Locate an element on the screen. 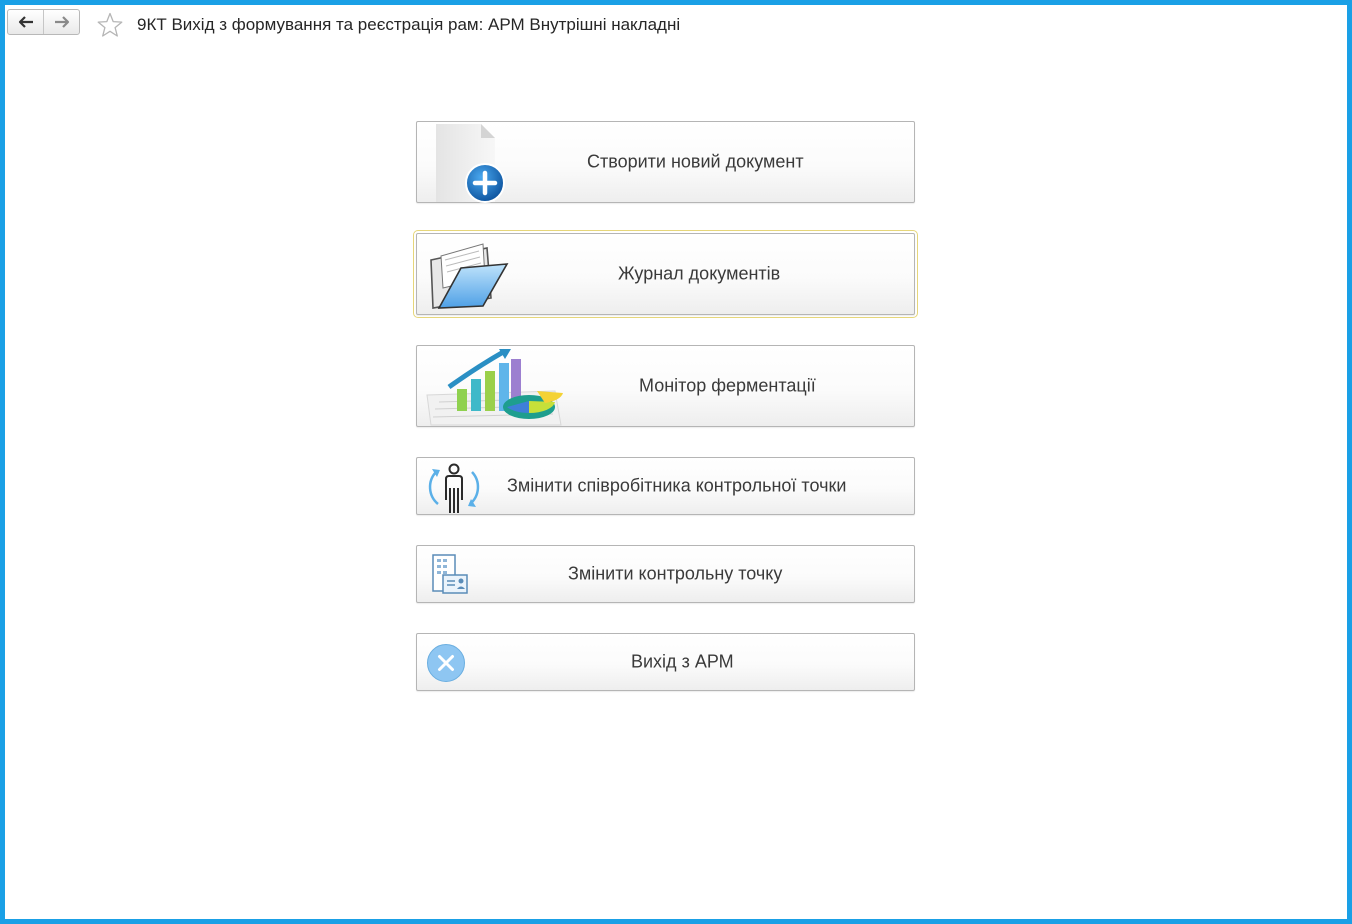 This screenshot has height=924, width=1352. open-folder-icon is located at coordinates (469, 276).